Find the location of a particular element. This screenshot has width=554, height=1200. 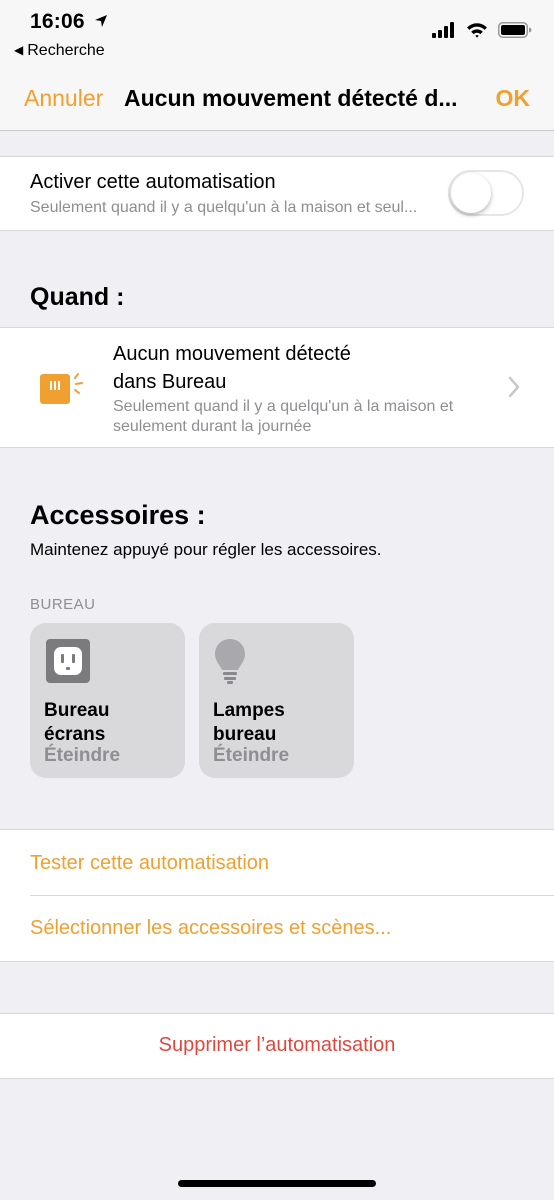

delete-automation-button: Supprimer l’automatisation is located at coordinates (277, 1045).